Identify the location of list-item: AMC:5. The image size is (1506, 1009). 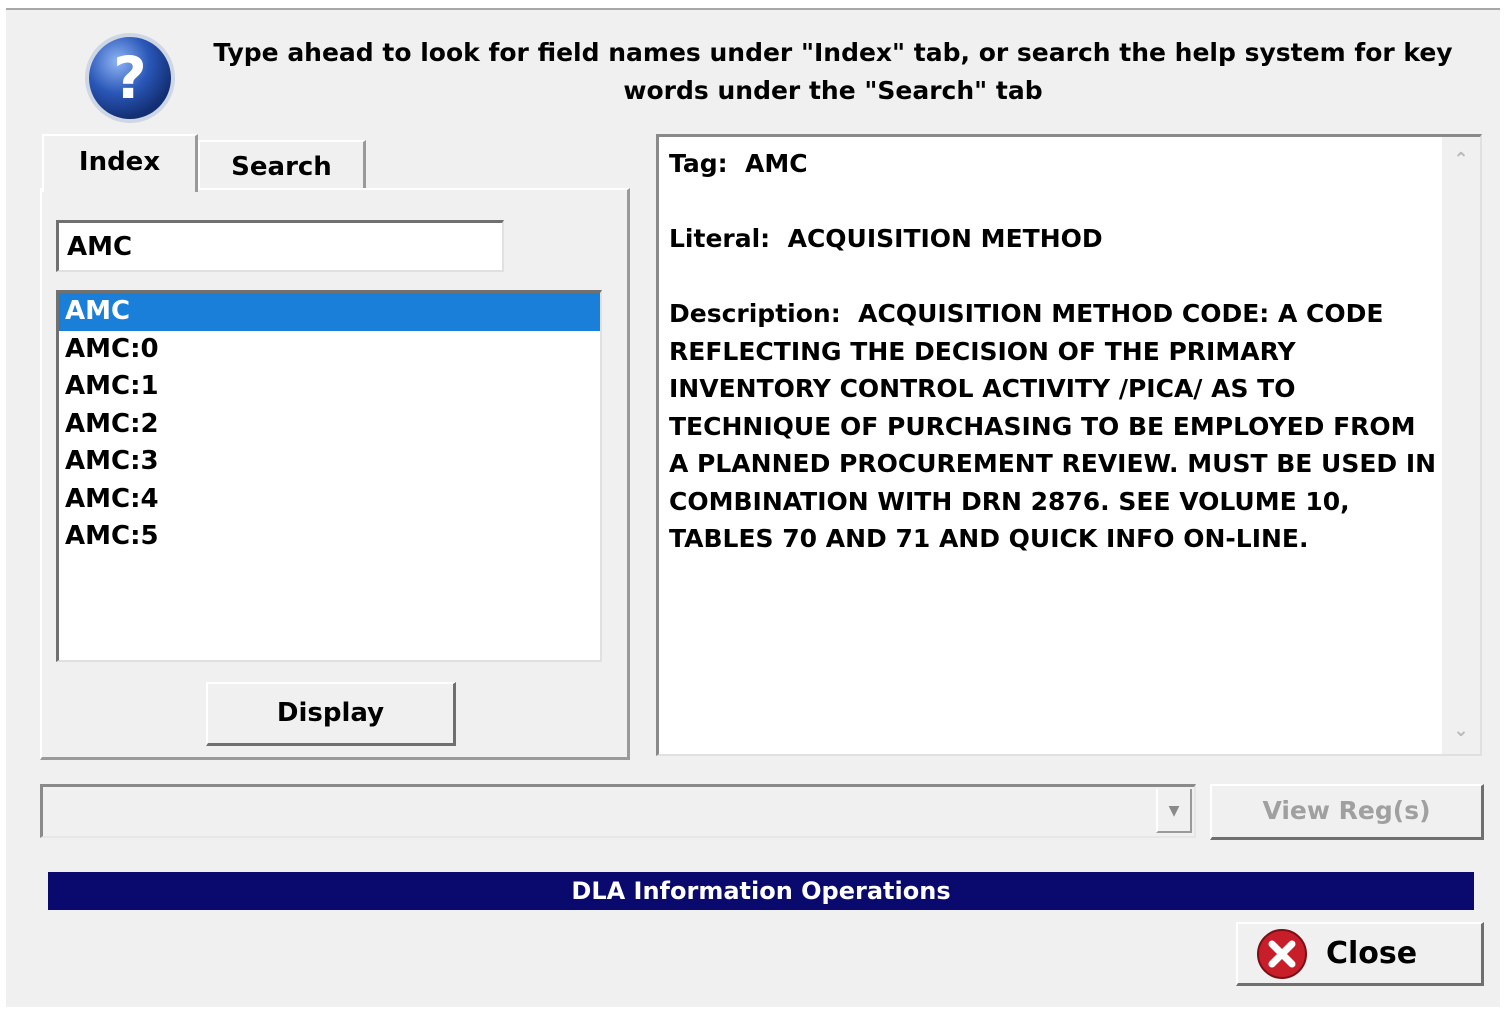
(329, 537).